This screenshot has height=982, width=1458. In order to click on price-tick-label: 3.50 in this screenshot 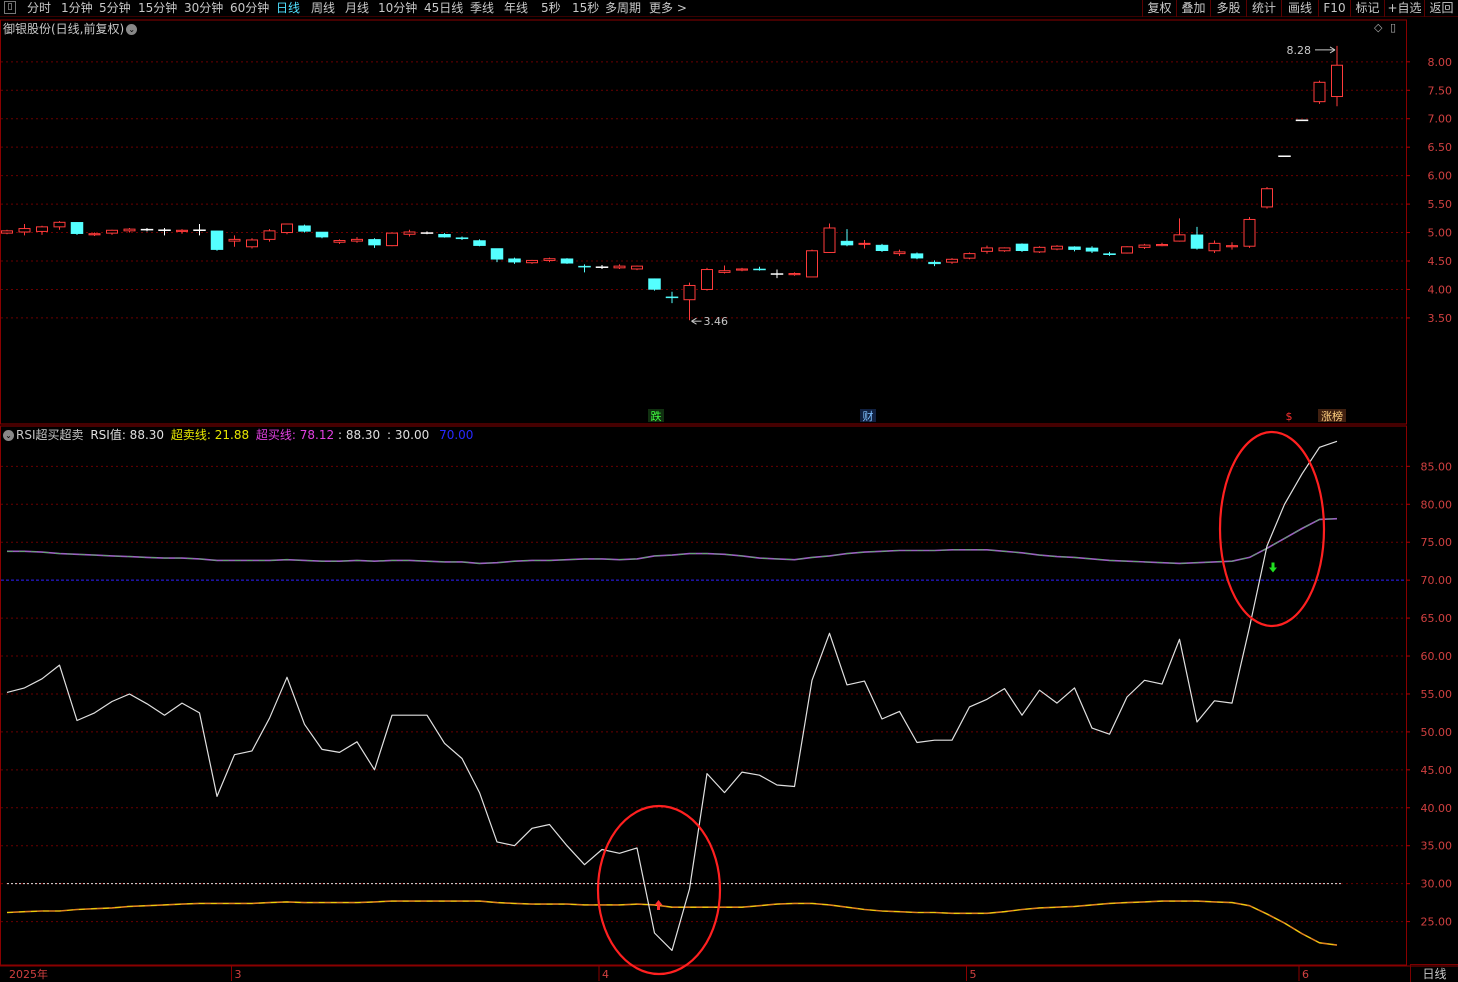, I will do `click(1440, 318)`.